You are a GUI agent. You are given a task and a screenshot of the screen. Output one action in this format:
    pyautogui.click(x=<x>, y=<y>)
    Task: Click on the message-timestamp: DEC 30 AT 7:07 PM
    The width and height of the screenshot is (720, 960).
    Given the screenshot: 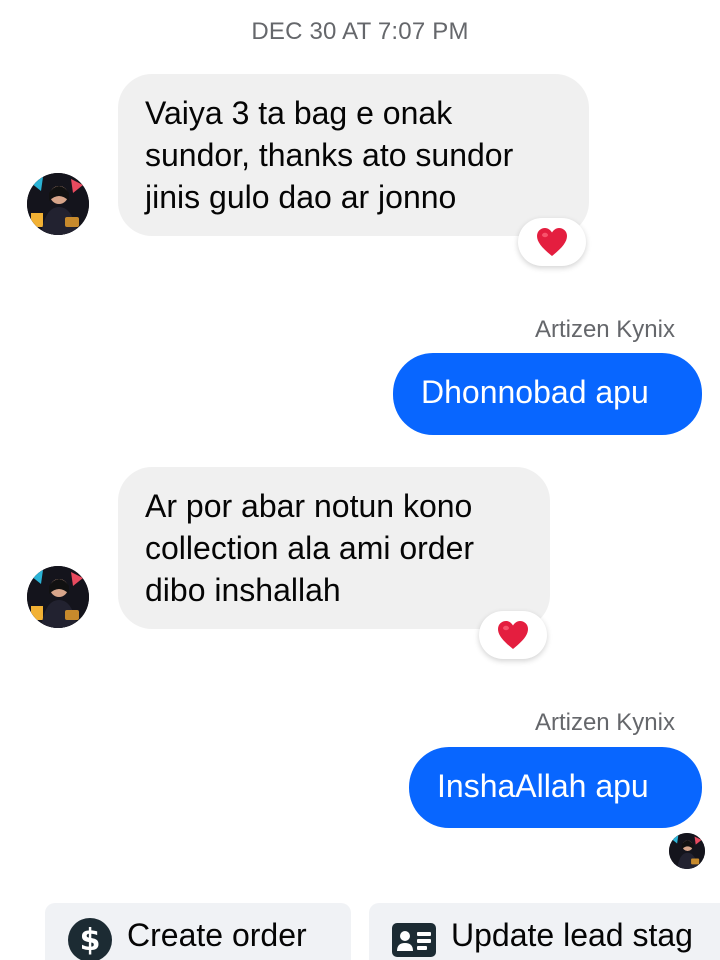 What is the action you would take?
    pyautogui.click(x=360, y=31)
    